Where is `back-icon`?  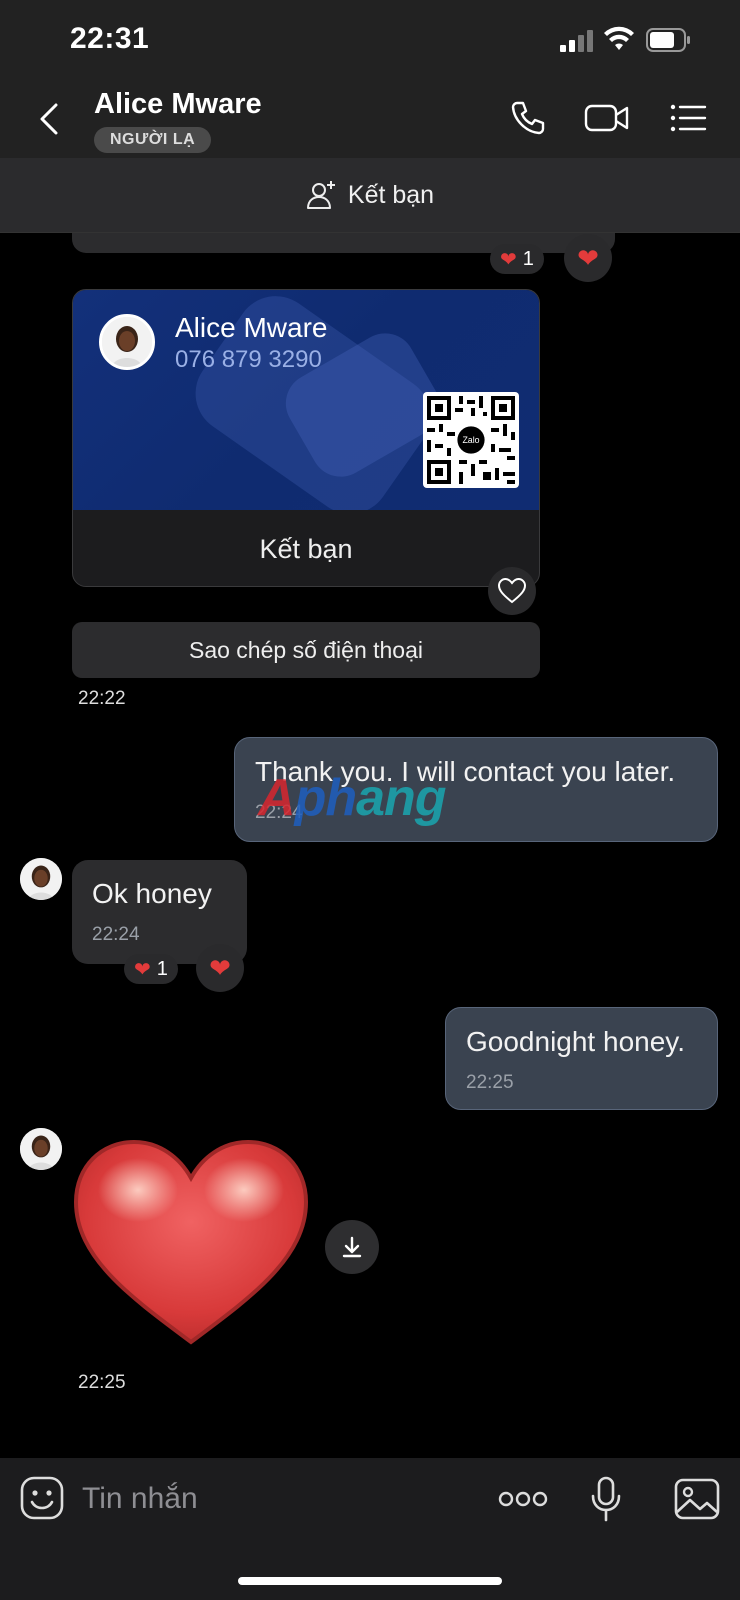 back-icon is located at coordinates (50, 119).